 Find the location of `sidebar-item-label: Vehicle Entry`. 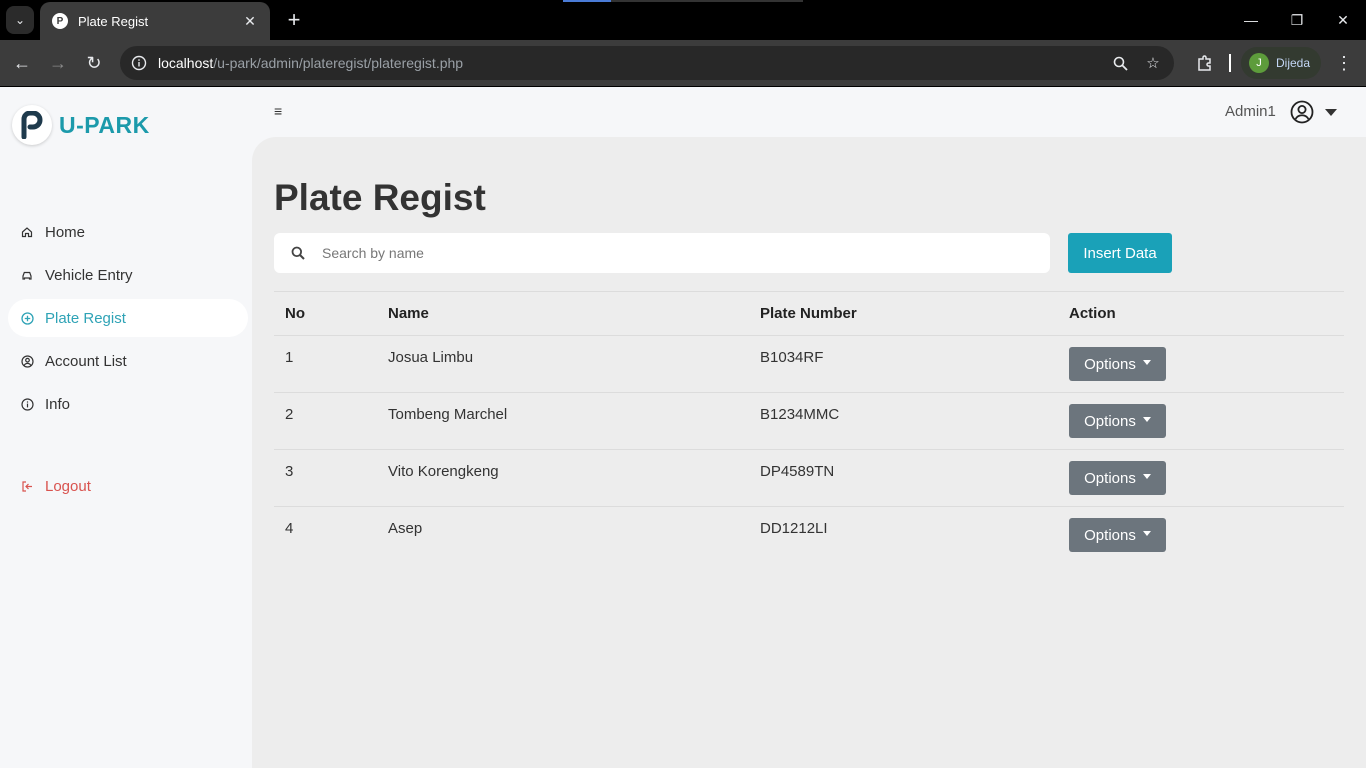

sidebar-item-label: Vehicle Entry is located at coordinates (89, 275).